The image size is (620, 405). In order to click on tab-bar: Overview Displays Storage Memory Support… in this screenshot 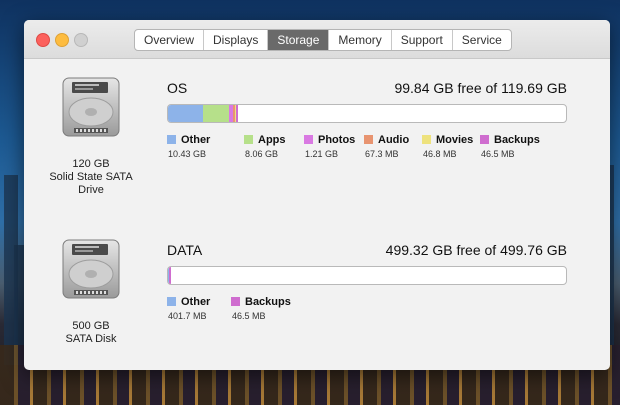, I will do `click(323, 40)`.